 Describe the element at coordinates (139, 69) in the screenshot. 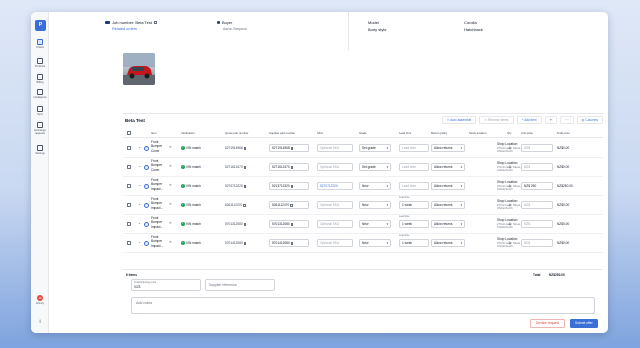

I see `vehicle-photo` at that location.